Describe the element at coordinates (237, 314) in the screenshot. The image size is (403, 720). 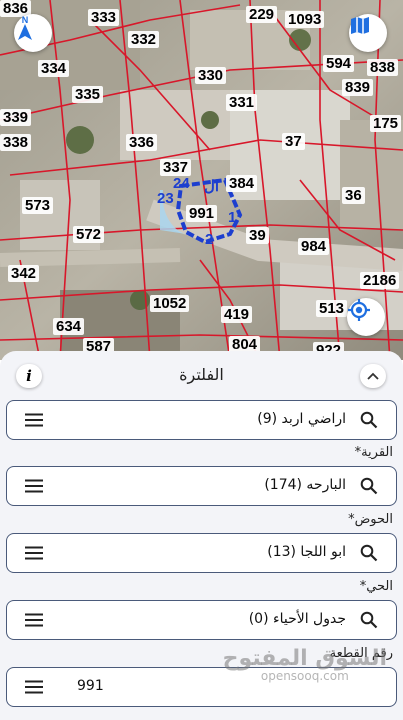
I see `parcel-label: 419` at that location.